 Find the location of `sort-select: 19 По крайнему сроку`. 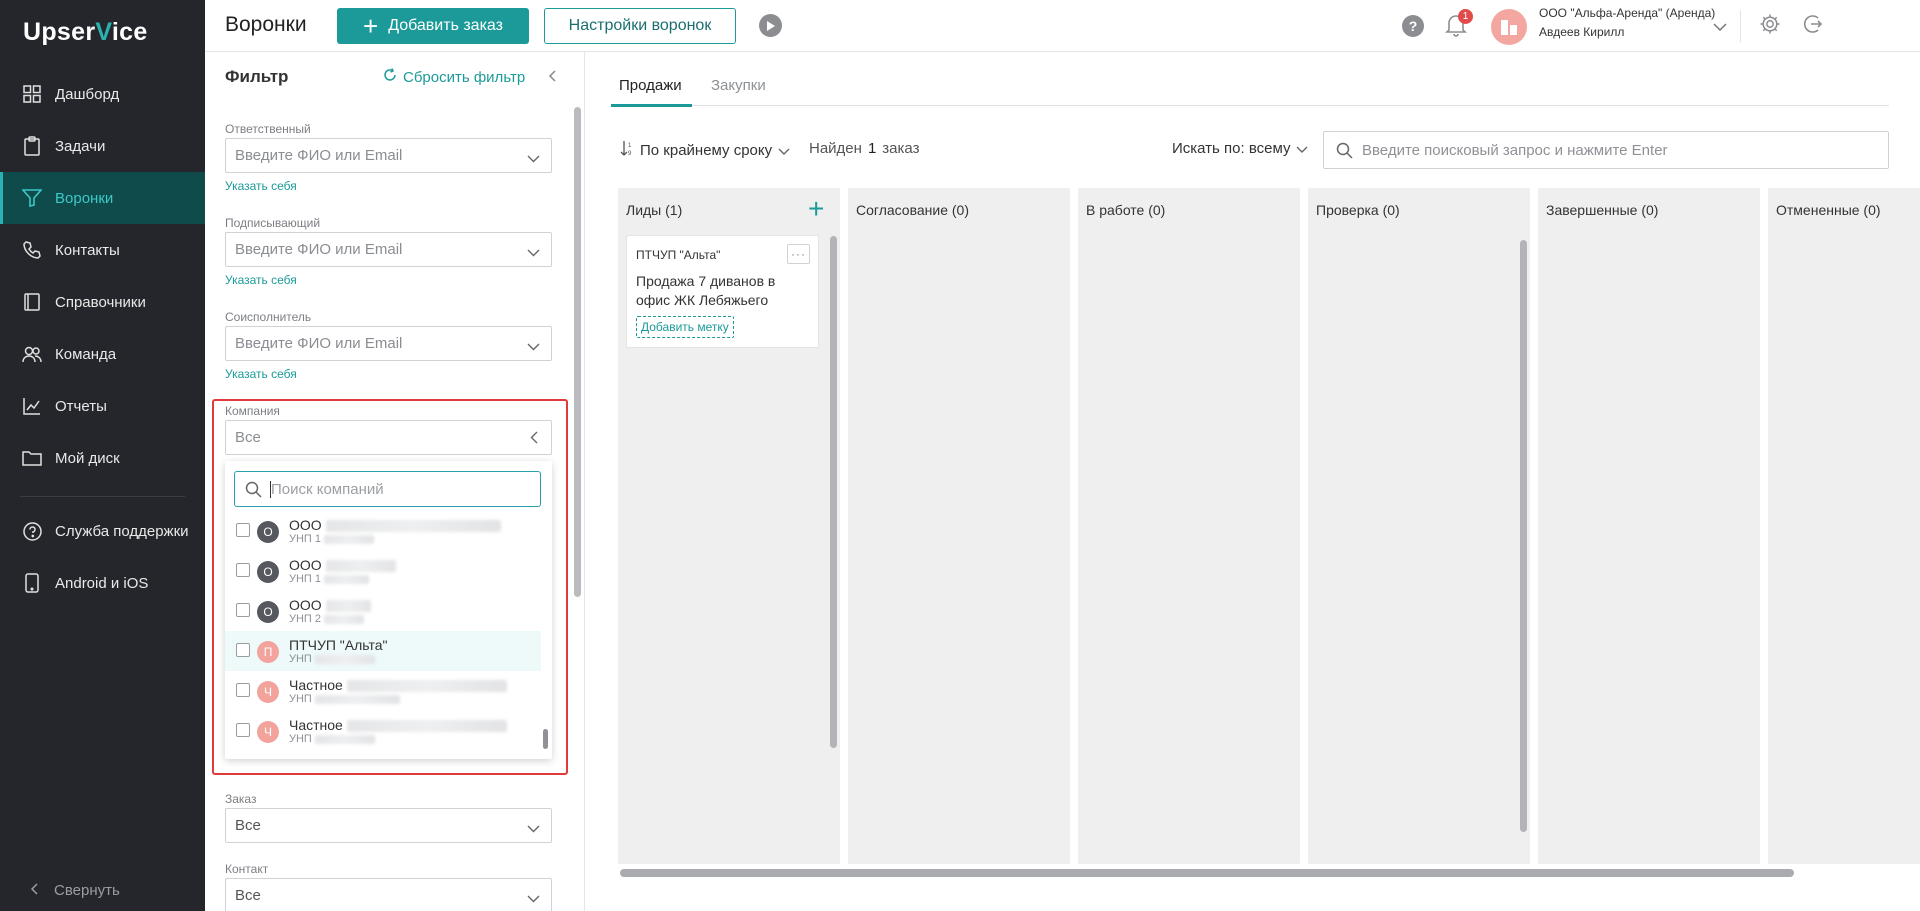

sort-select: 19 По крайнему сроку is located at coordinates (705, 150).